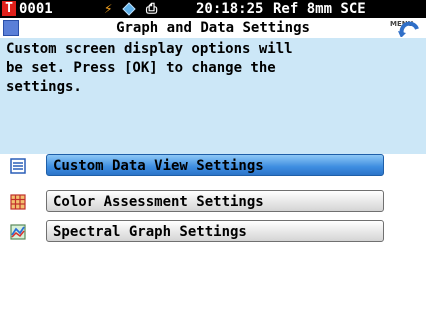 This screenshot has height=314, width=426. I want to click on title-bar: Graph and Data Settings MENU, so click(213, 28).